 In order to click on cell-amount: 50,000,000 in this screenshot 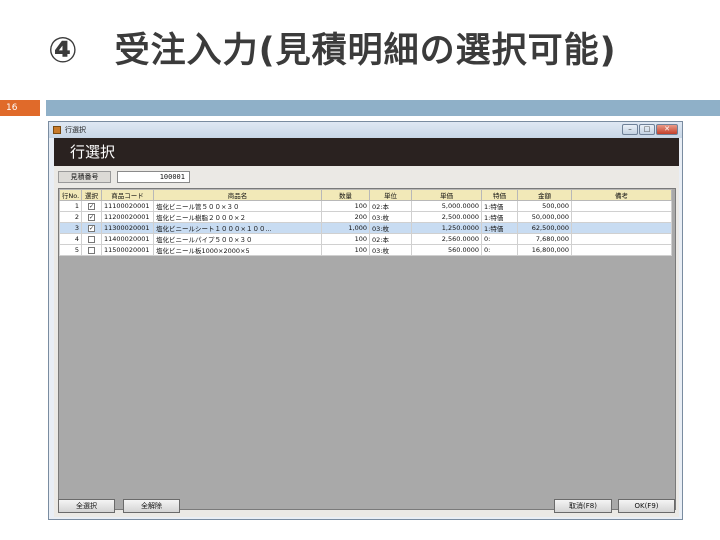, I will do `click(544, 217)`.